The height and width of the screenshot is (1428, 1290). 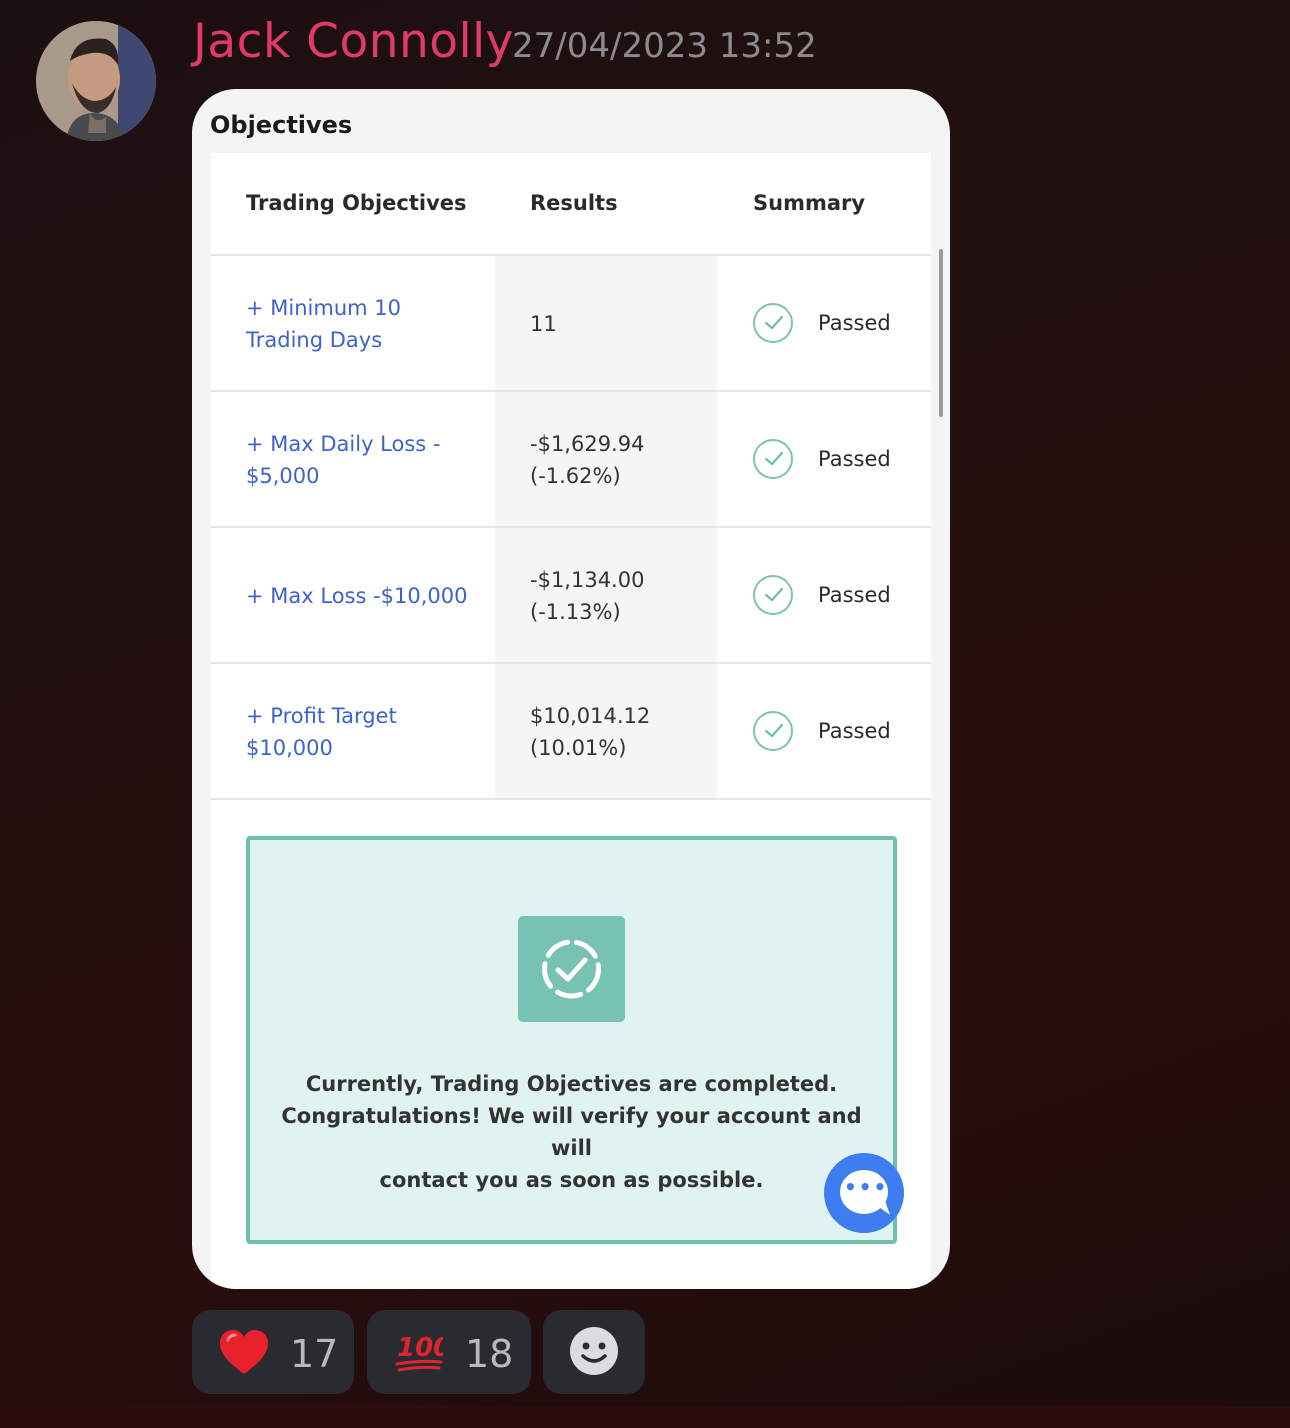 I want to click on result-value: 11, so click(x=620, y=324).